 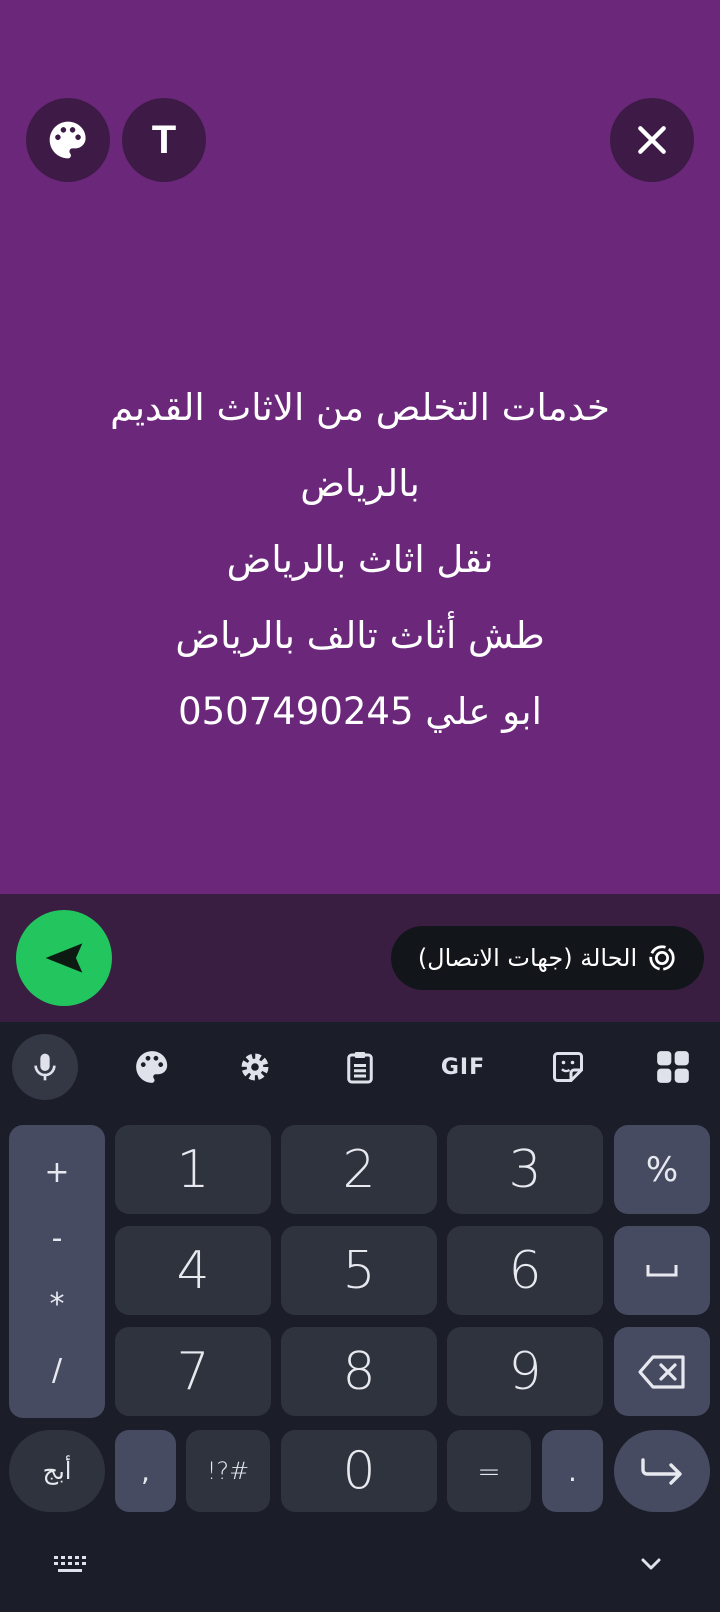 I want to click on voice-input-button, so click(x=45, y=1067).